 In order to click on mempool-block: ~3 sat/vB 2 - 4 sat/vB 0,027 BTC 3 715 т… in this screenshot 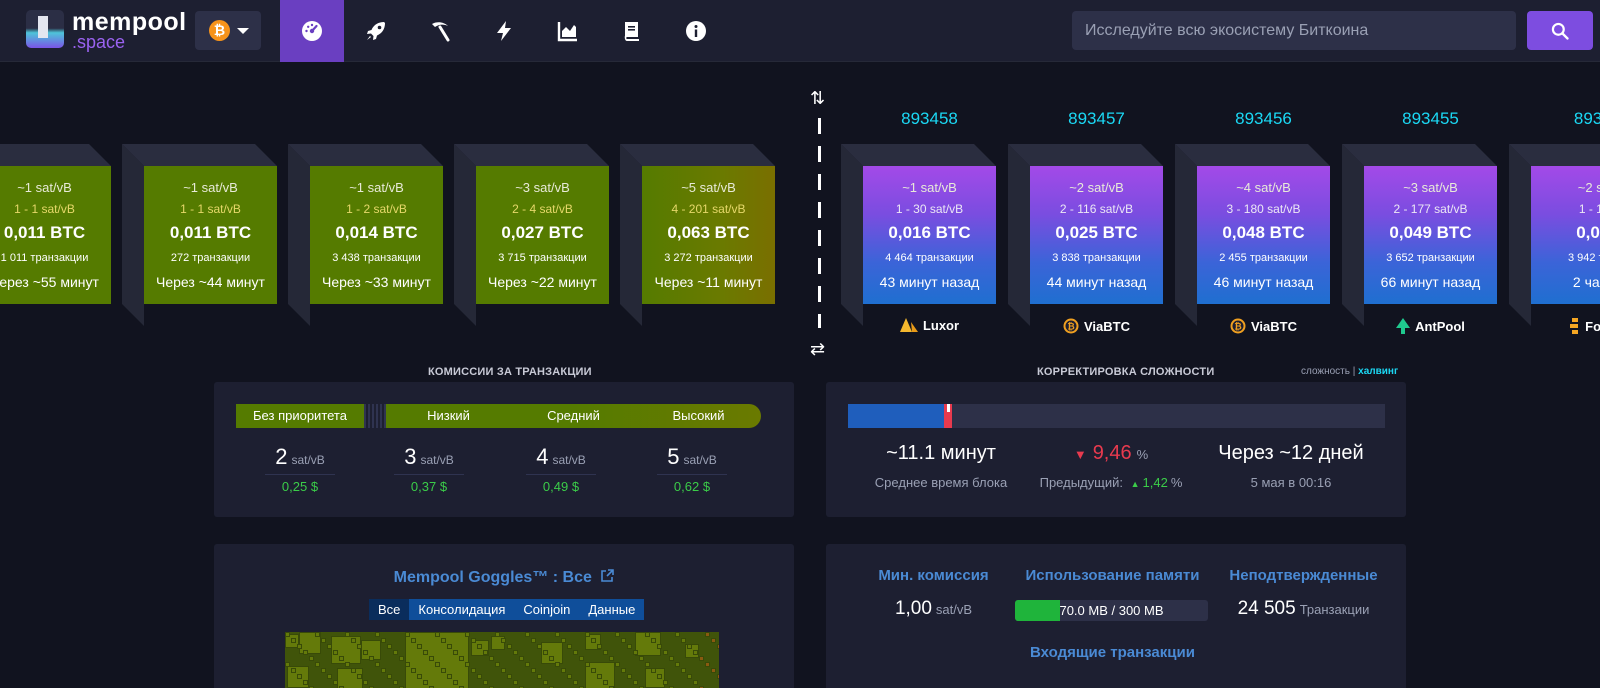, I will do `click(531, 235)`.